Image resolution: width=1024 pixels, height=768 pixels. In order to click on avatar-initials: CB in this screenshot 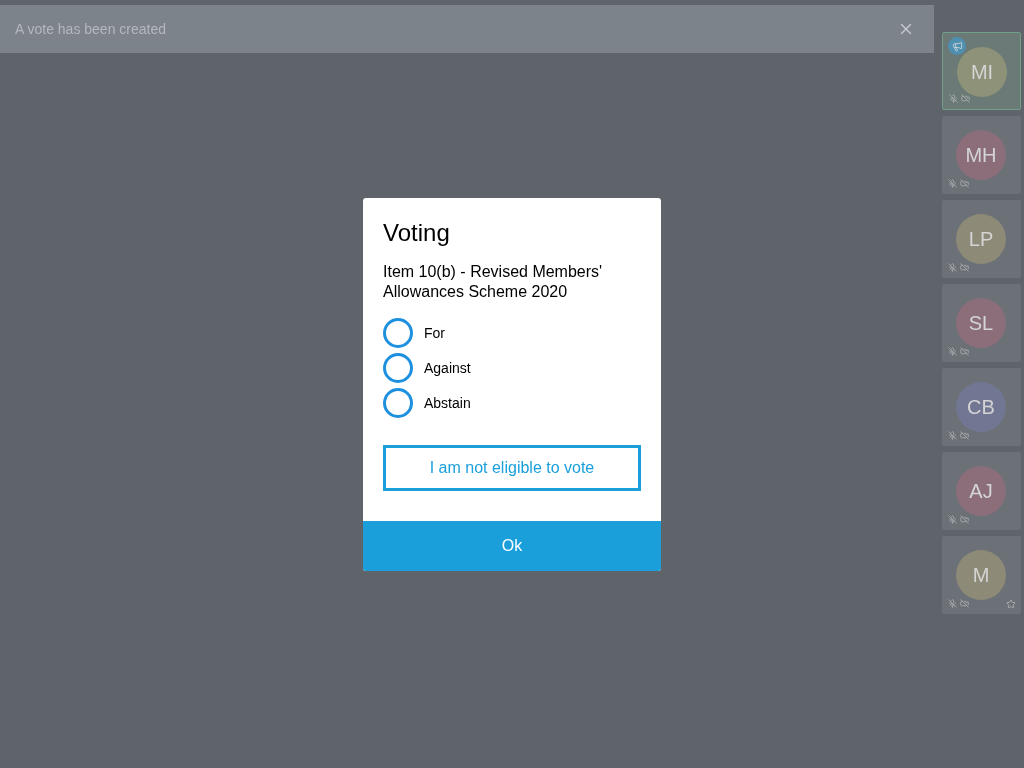, I will do `click(981, 407)`.